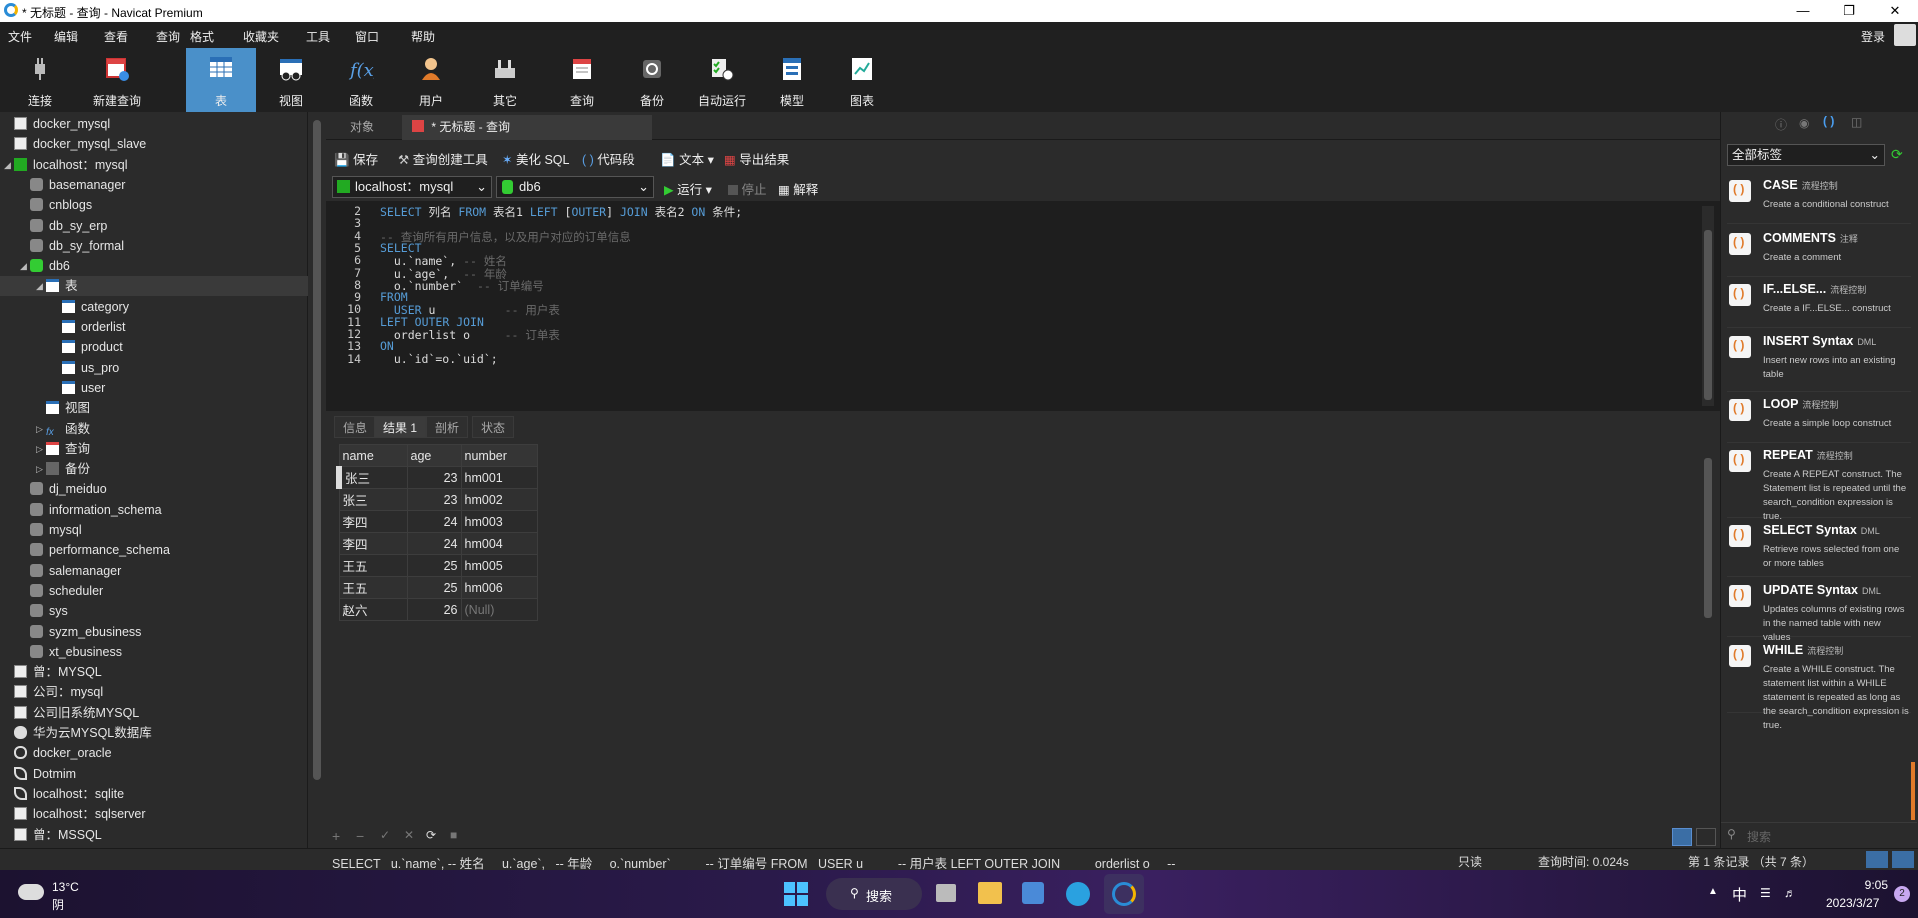 The width and height of the screenshot is (1918, 918). Describe the element at coordinates (77, 185) in the screenshot. I see `tree-item-basemanager: basemanager` at that location.